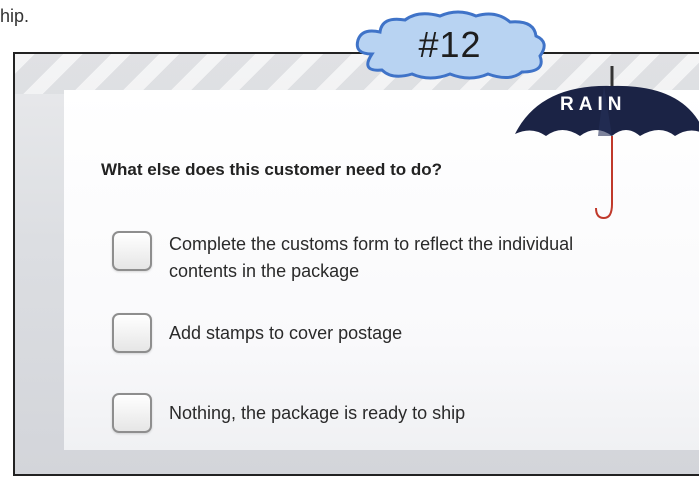 Image resolution: width=699 pixels, height=478 pixels. I want to click on umbrella-icon, so click(607, 143).